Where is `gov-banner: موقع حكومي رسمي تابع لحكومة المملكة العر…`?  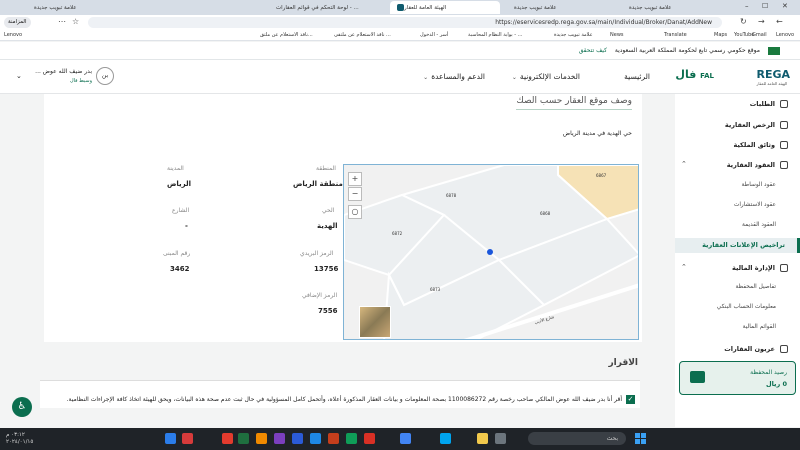 gov-banner: موقع حكومي رسمي تابع لحكومة المملكة العر… is located at coordinates (400, 51).